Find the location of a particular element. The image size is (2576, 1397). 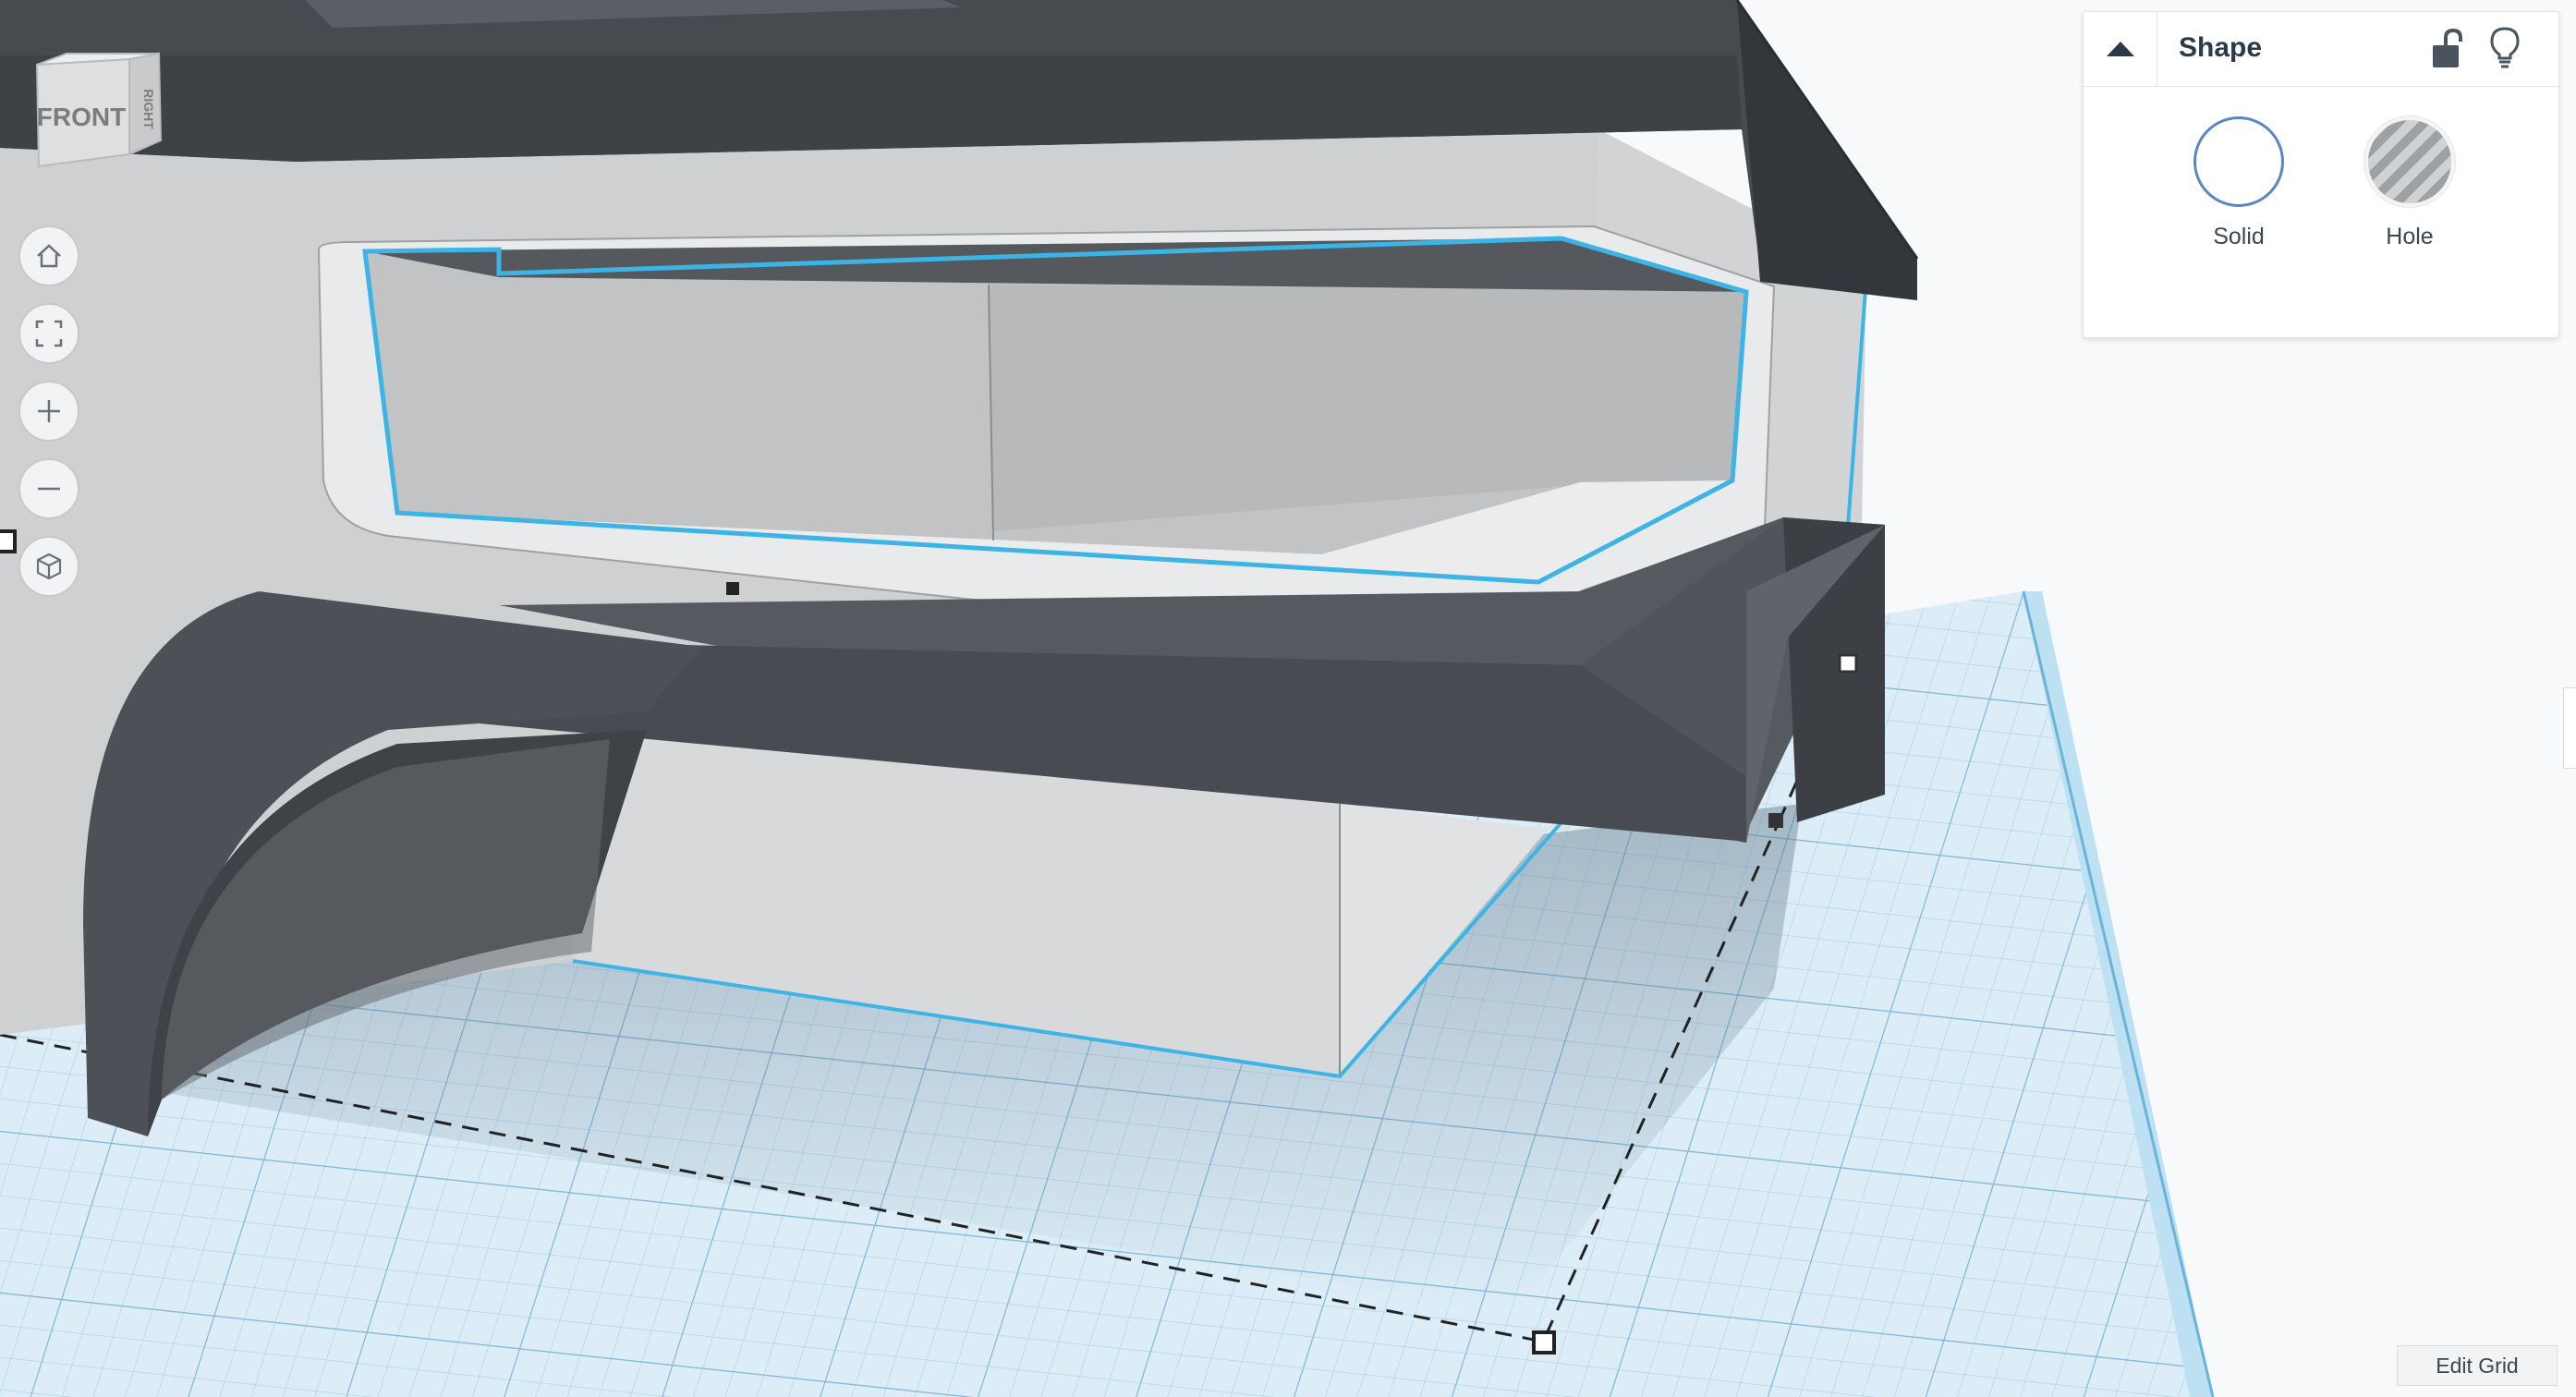

cube-icon is located at coordinates (49, 566).